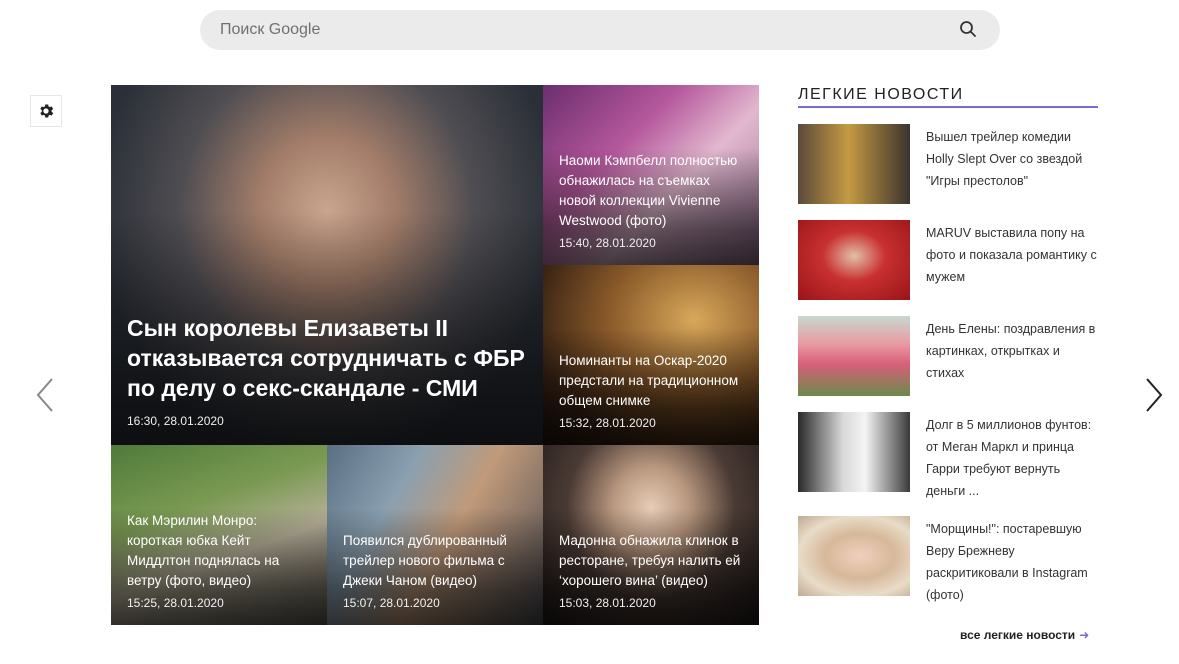 The width and height of the screenshot is (1179, 664). I want to click on all-light-news-link: все легкие новости ➜, so click(1024, 635).